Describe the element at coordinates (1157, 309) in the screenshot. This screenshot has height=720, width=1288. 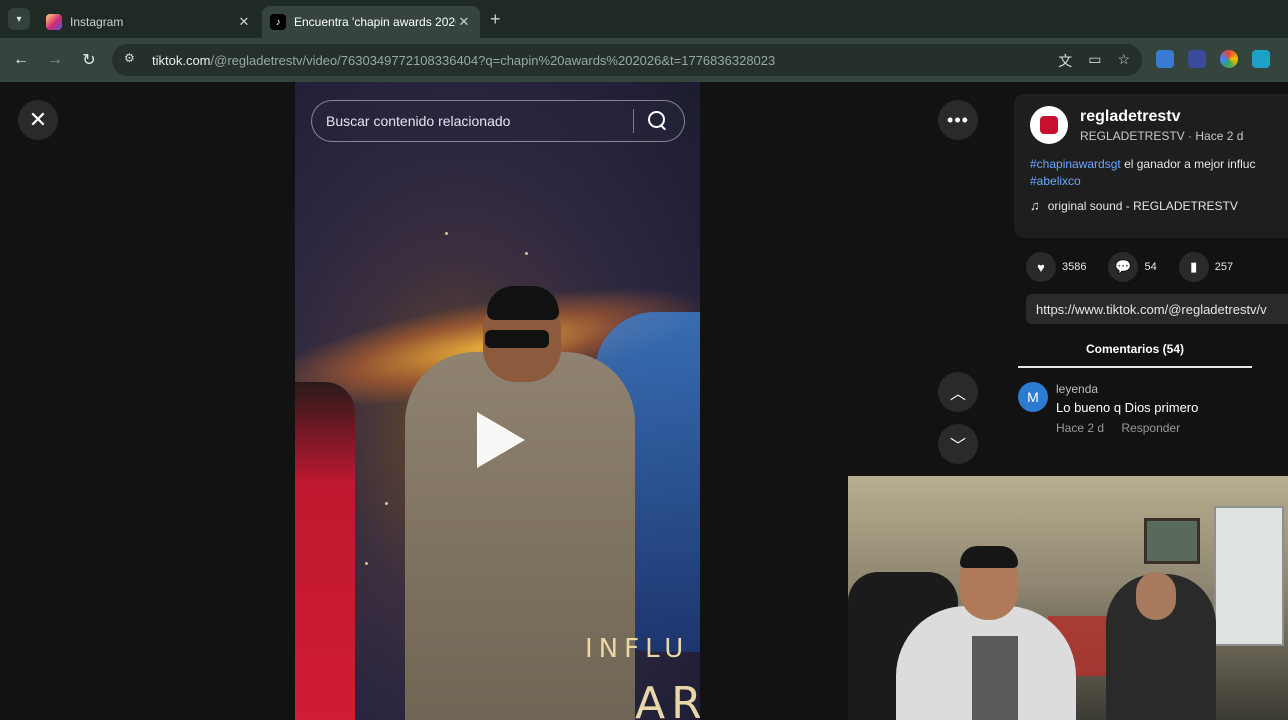
I see `share-link-field: https://www.tiktok.com/@regladetrestv/v` at that location.